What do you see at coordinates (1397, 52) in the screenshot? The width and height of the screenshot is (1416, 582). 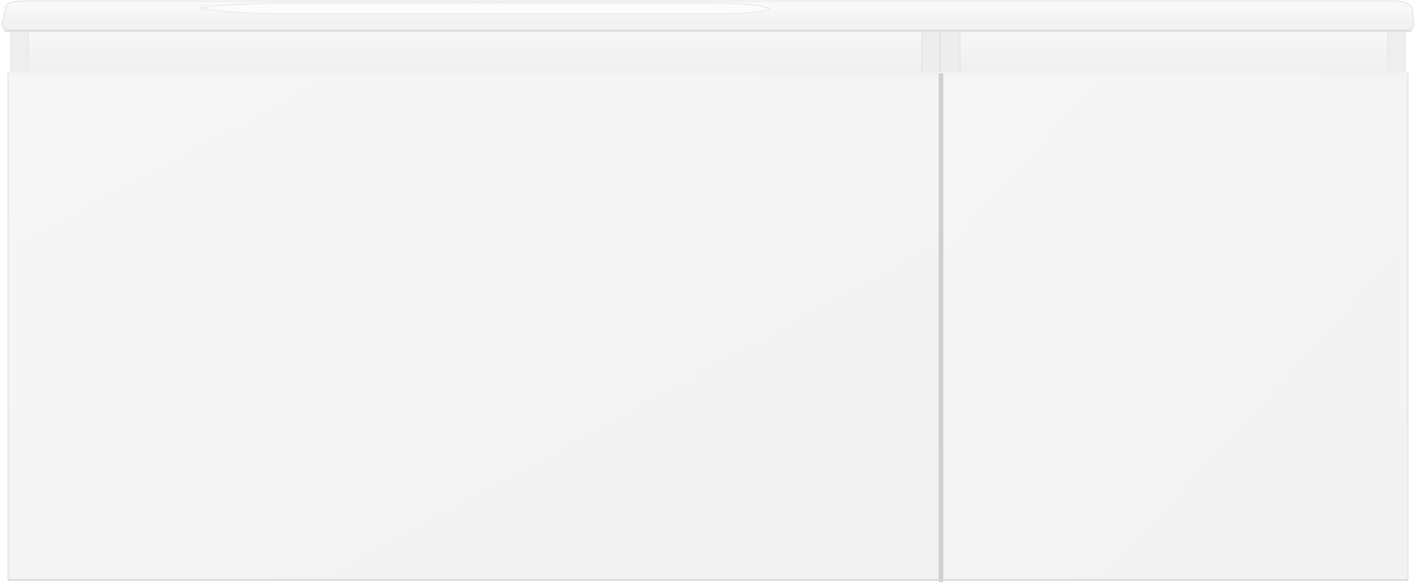 I see `channel-side-right` at bounding box center [1397, 52].